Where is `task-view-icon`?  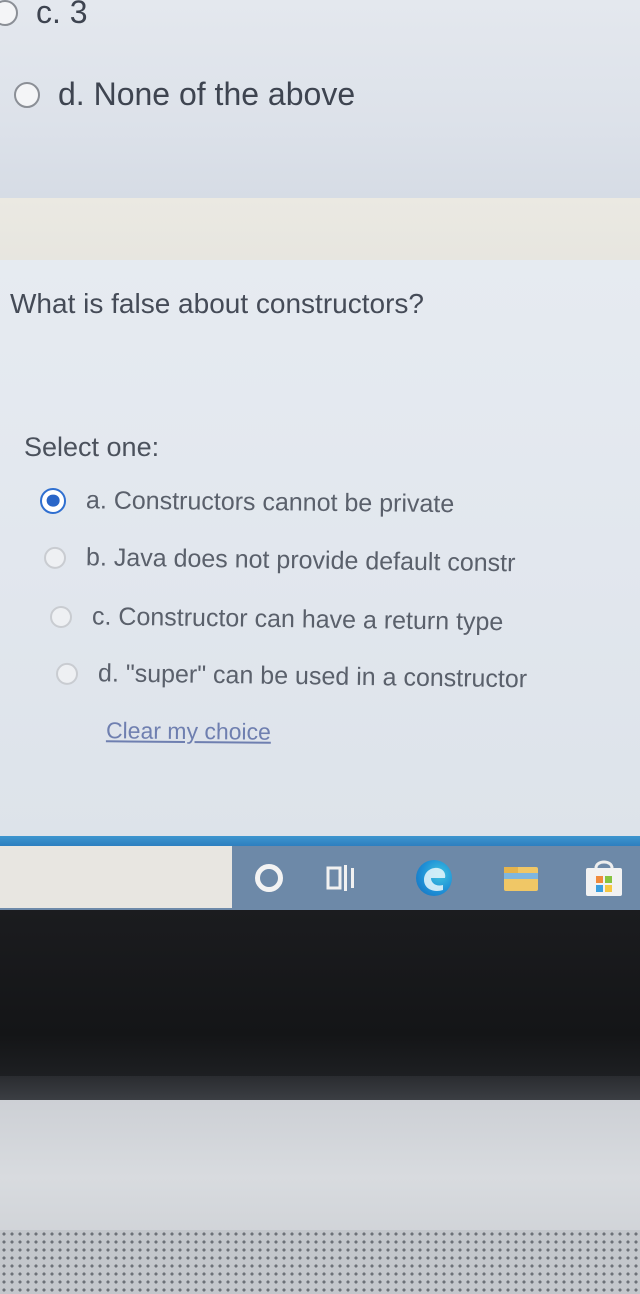 task-view-icon is located at coordinates (343, 878).